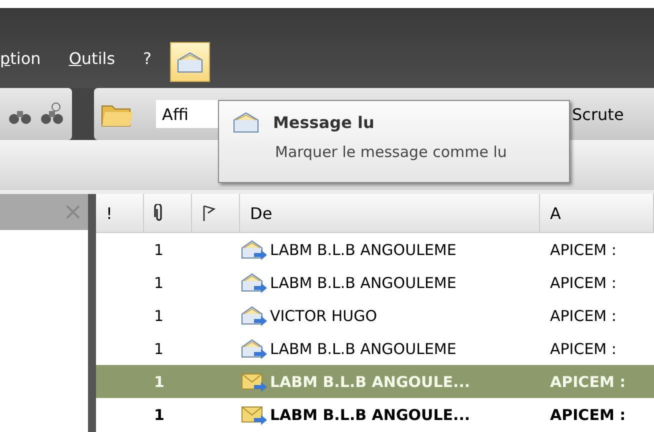 Image resolution: width=654 pixels, height=432 pixels. I want to click on menu-item: Outils, so click(92, 65).